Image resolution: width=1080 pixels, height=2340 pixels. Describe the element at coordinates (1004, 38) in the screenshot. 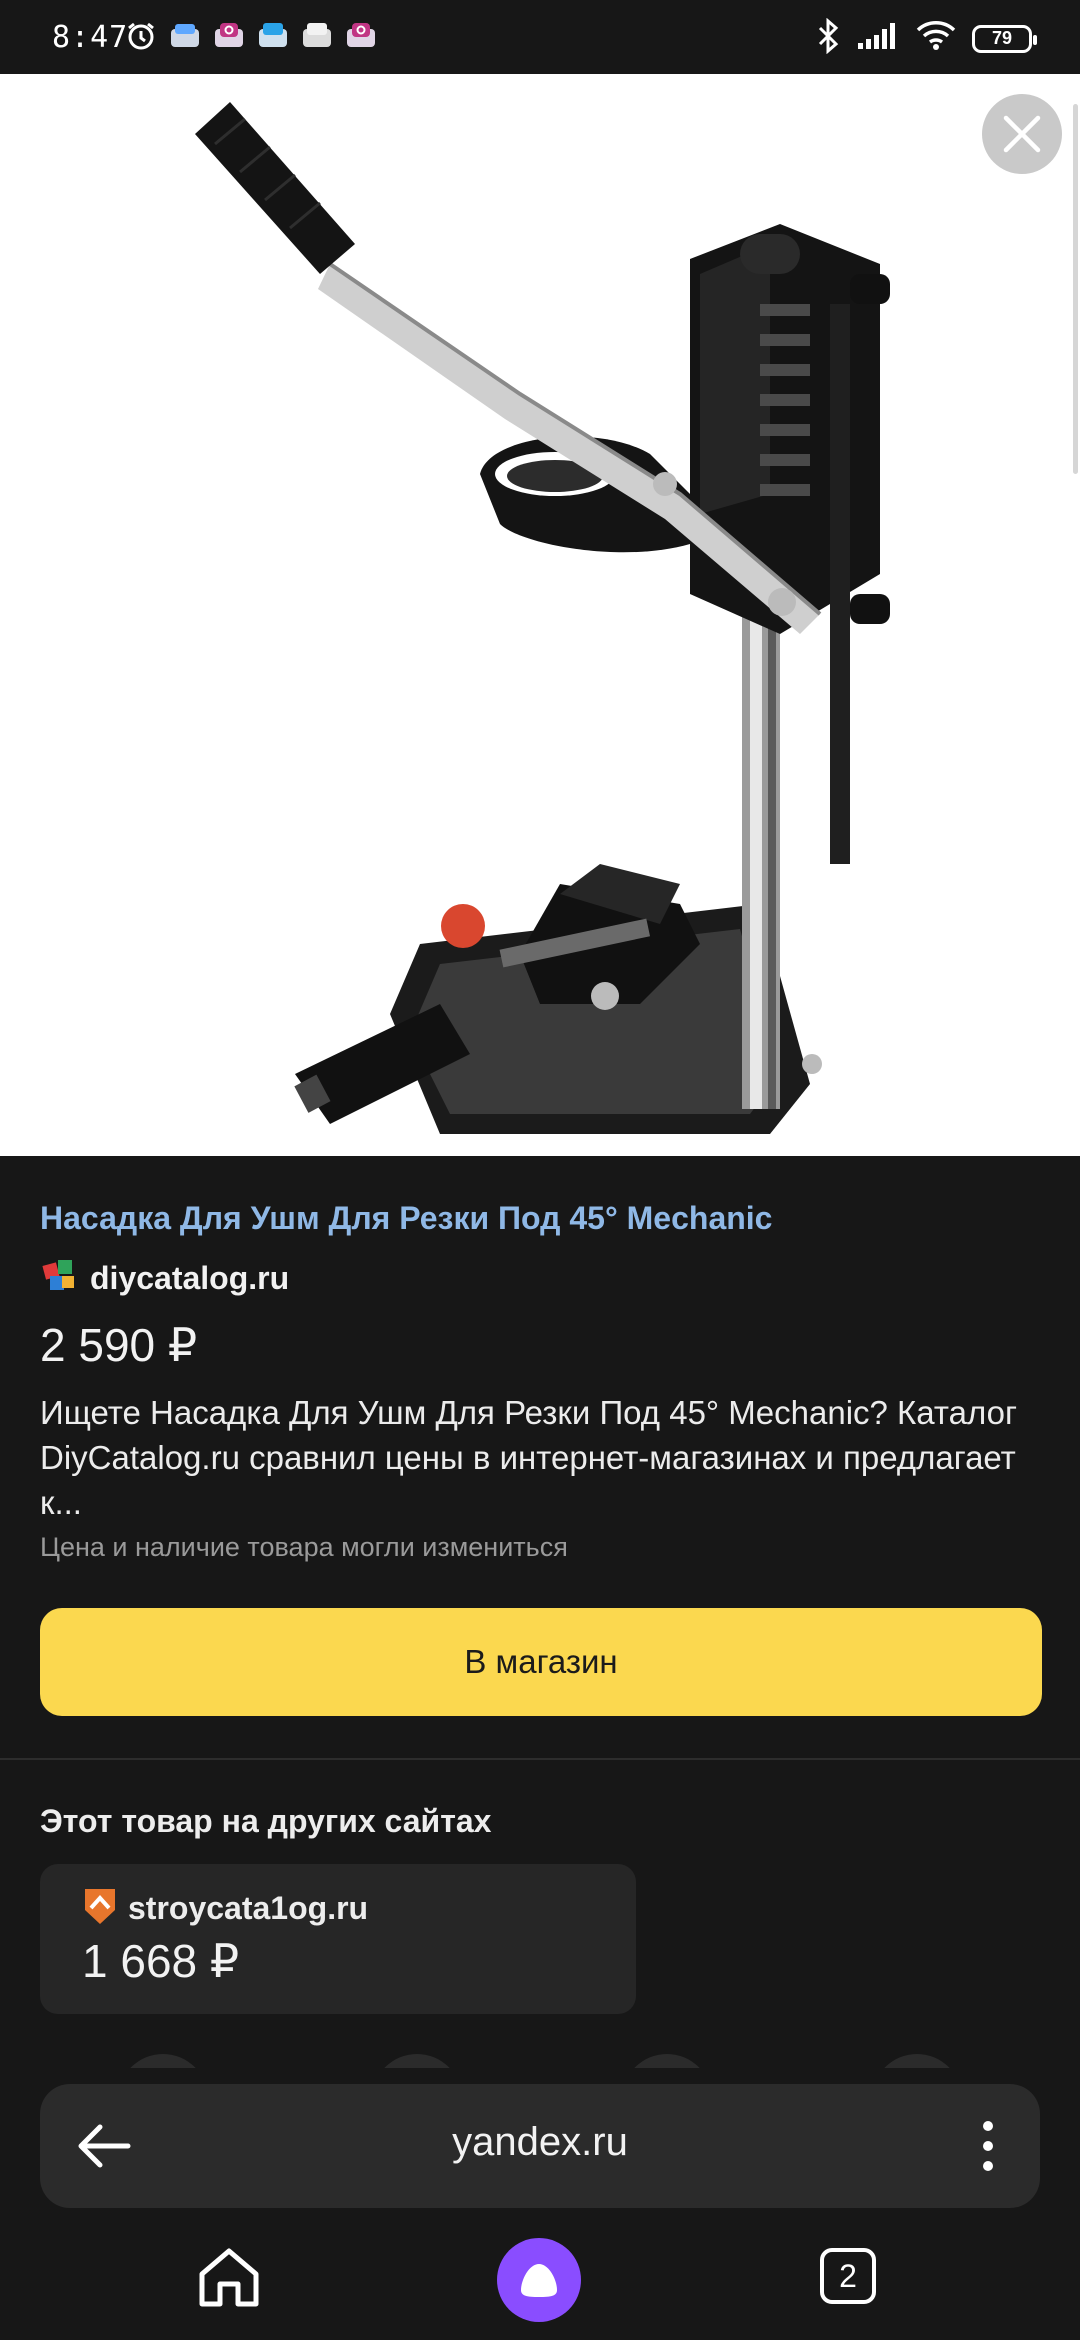

I see `battery-indicator: 79` at that location.